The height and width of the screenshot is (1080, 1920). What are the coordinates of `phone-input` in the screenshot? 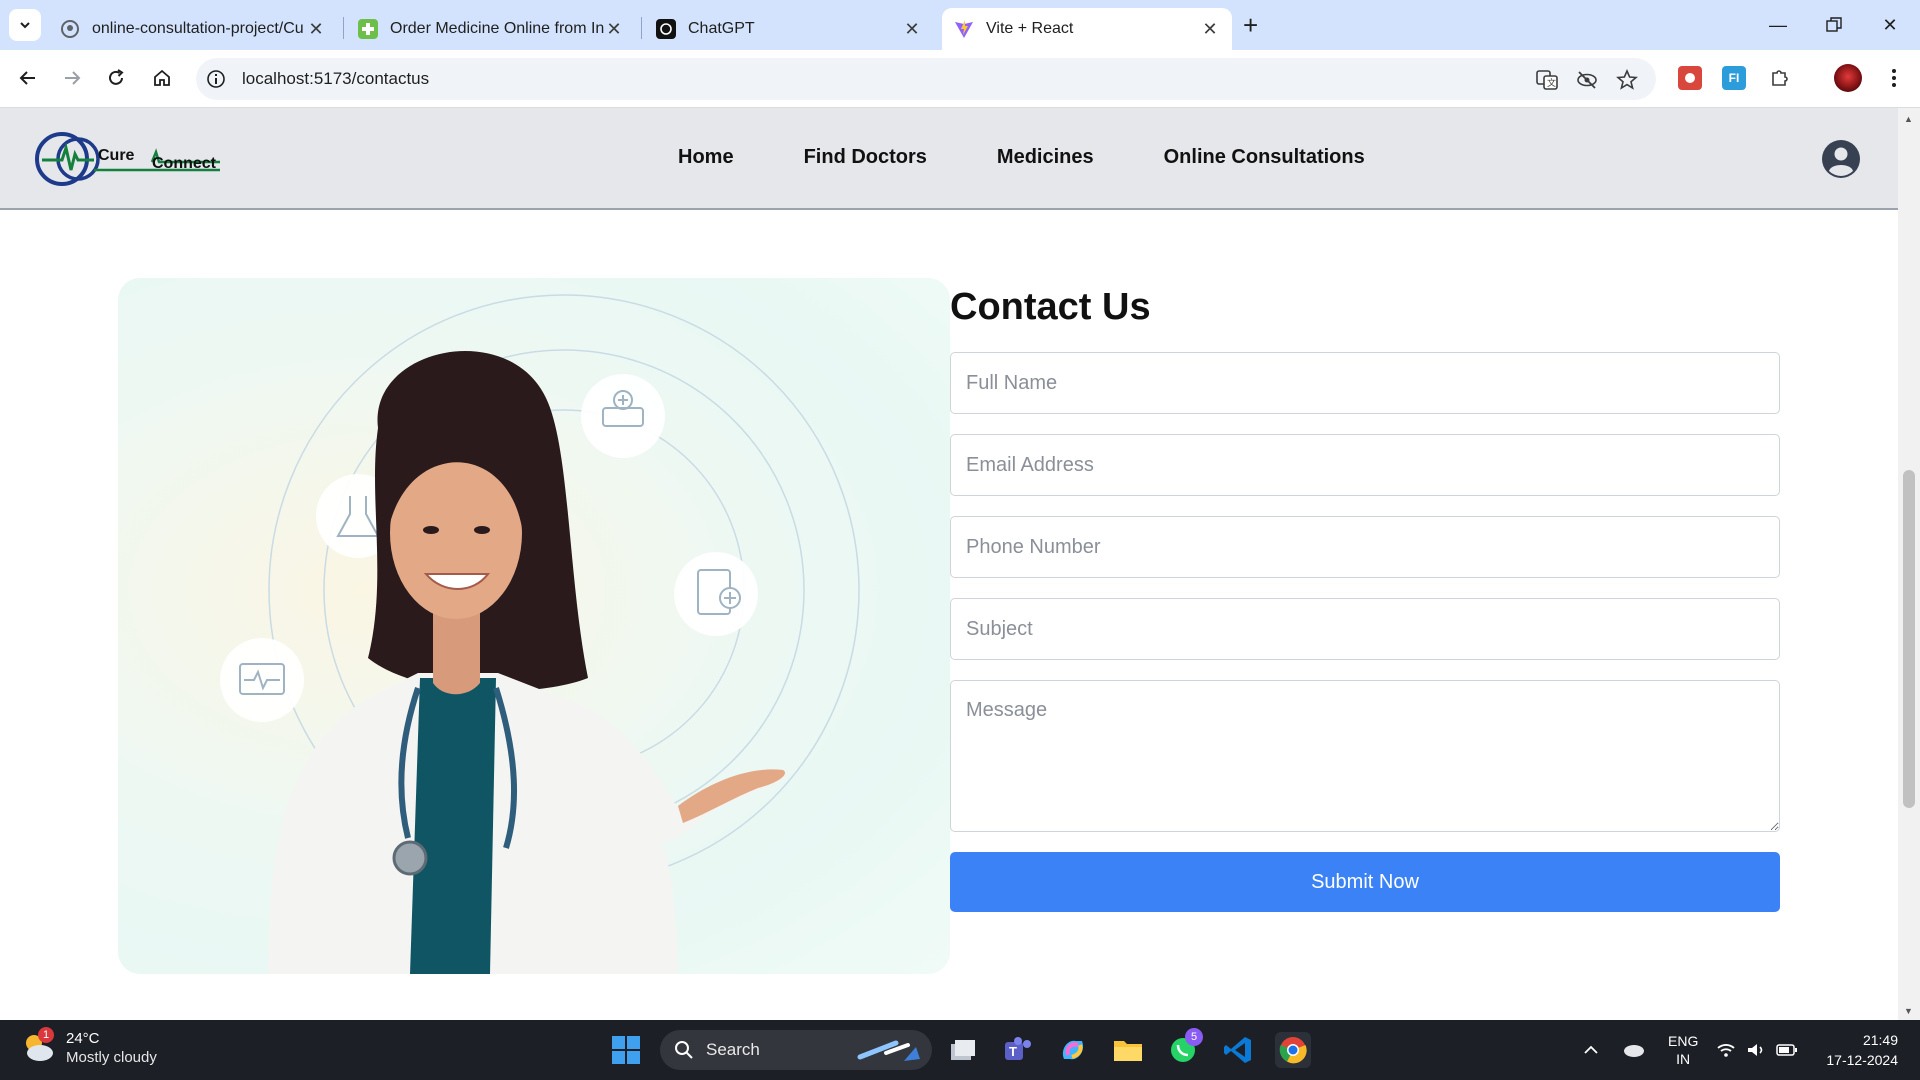 It's located at (1365, 547).